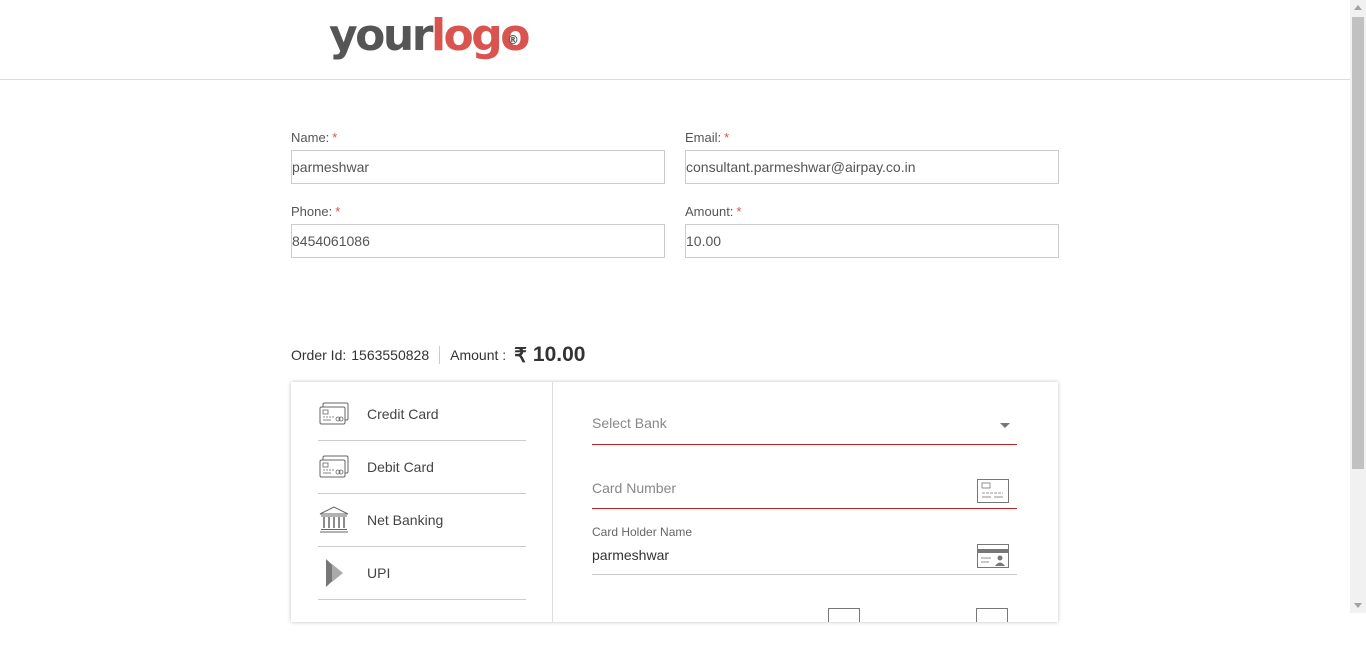  I want to click on menu-item-label: Debit Card, so click(400, 467).